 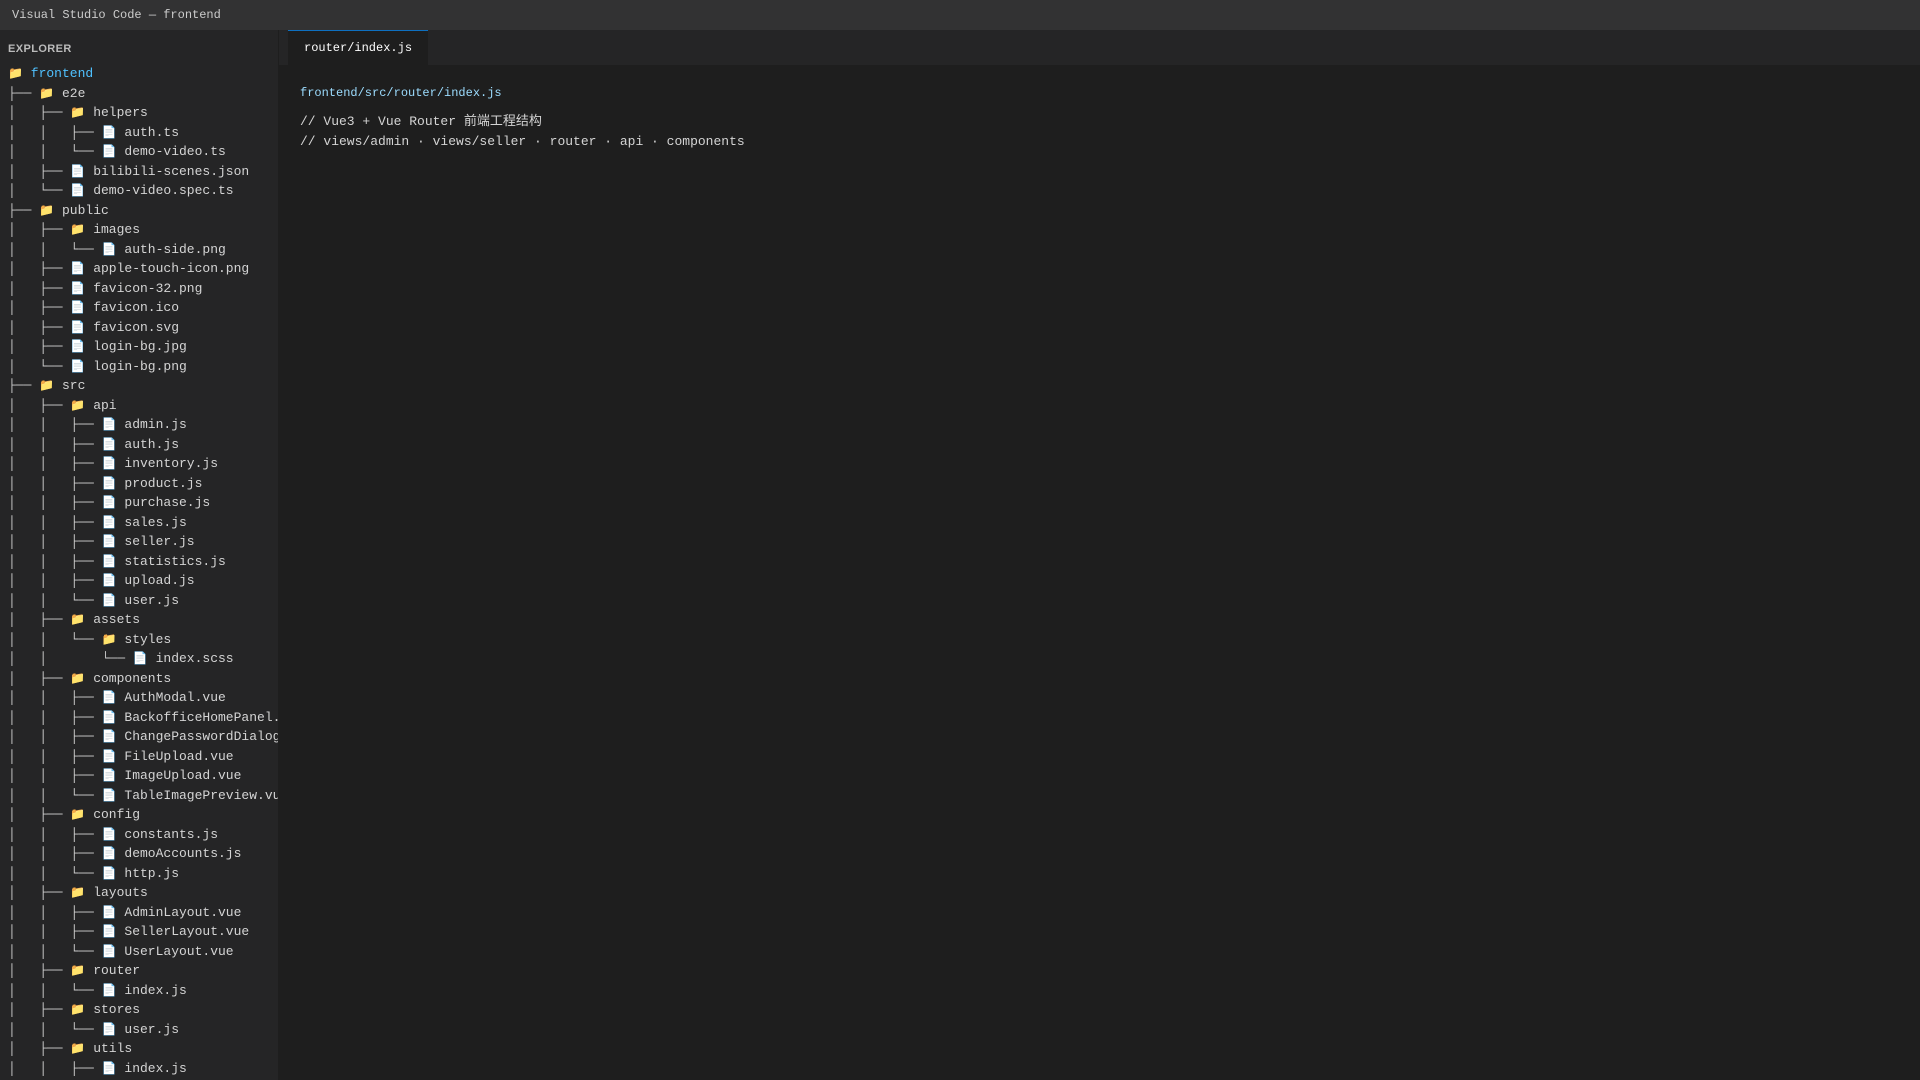 What do you see at coordinates (143, 211) in the screenshot?
I see `tree-folder-row: ├── 📁 public` at bounding box center [143, 211].